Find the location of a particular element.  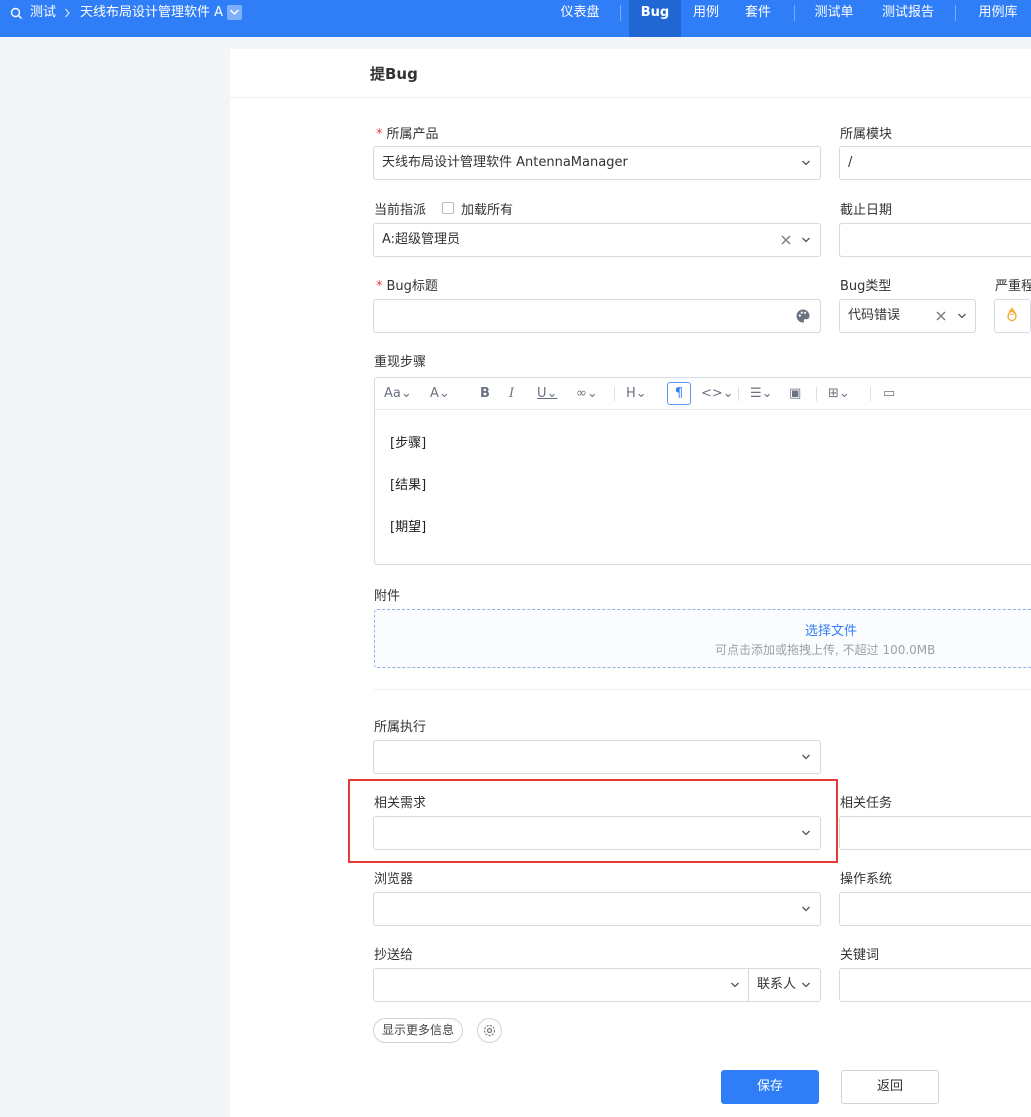

underline-icon: U⌄ is located at coordinates (547, 394).